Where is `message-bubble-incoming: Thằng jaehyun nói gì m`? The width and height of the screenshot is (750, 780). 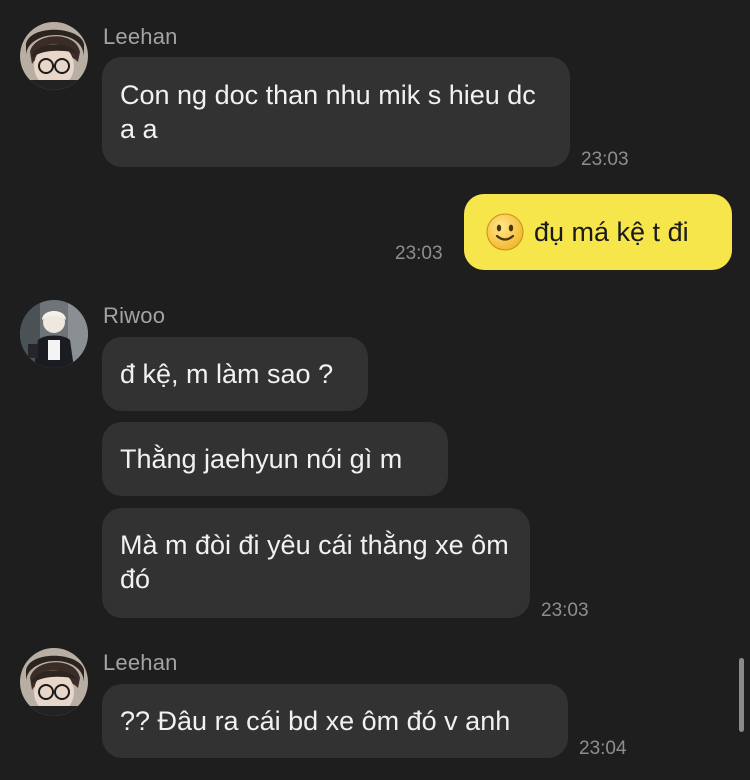 message-bubble-incoming: Thằng jaehyun nói gì m is located at coordinates (275, 459).